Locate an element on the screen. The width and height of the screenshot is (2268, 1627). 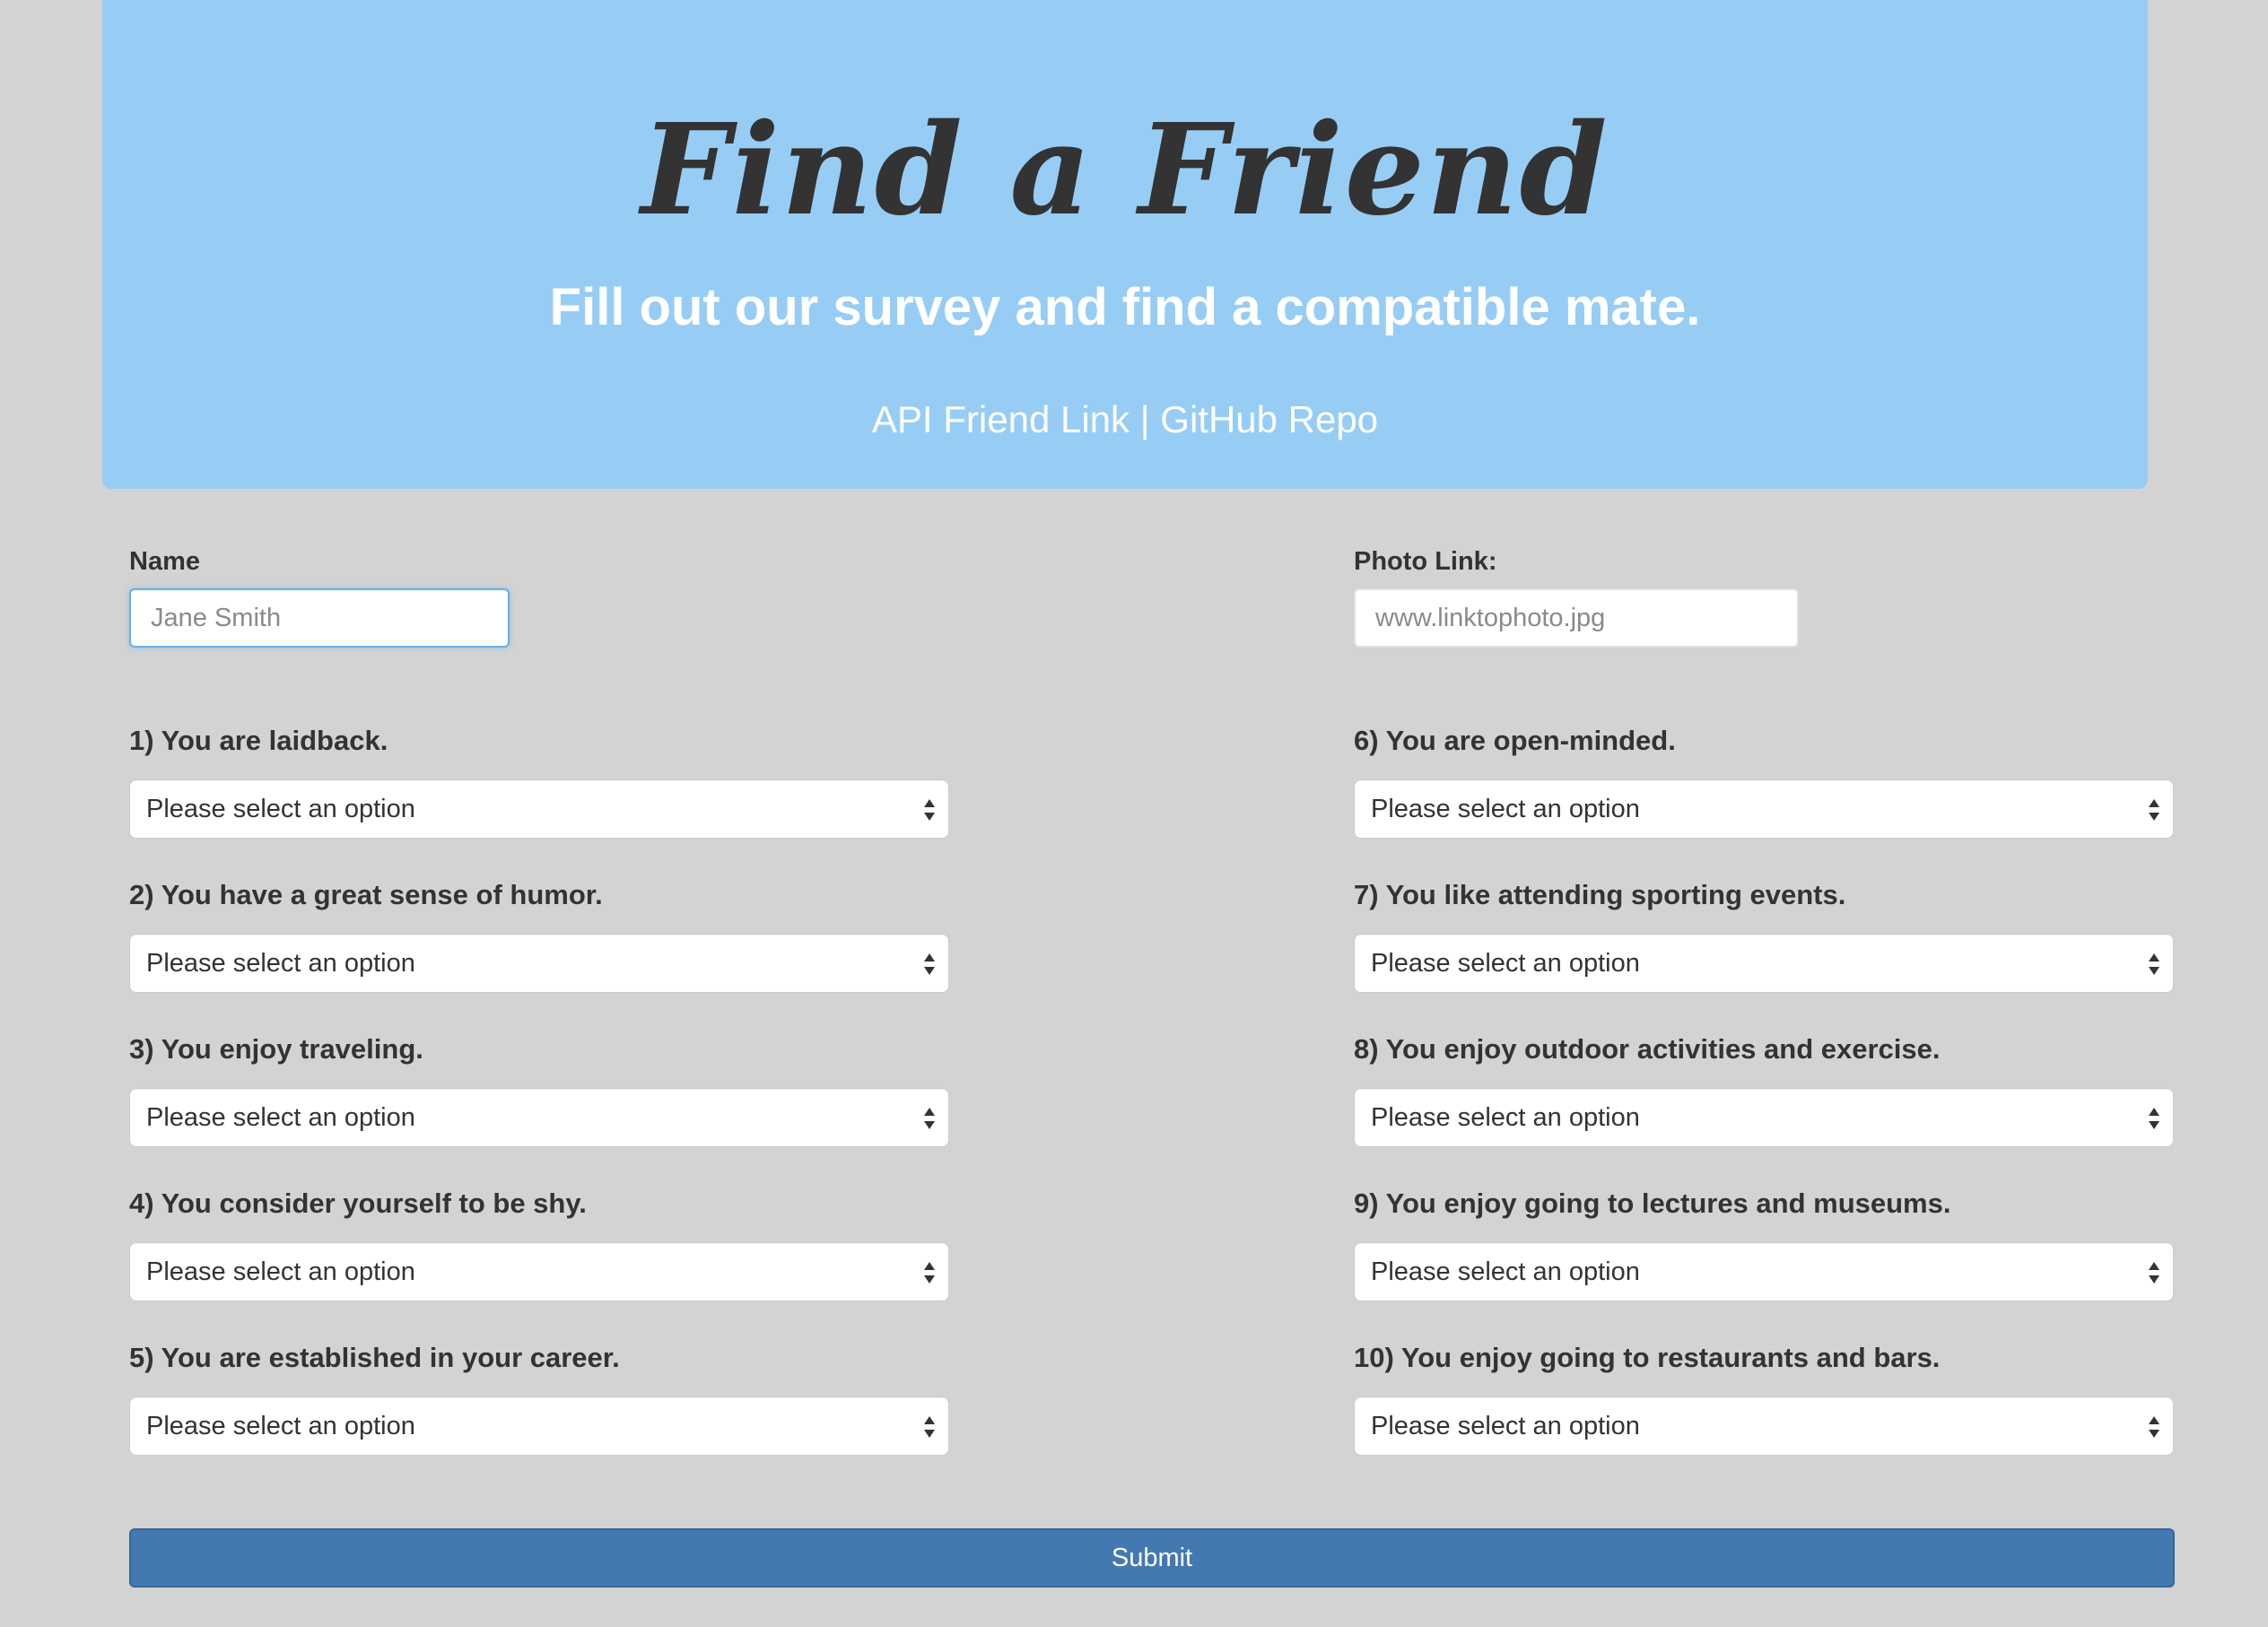
question-6-label: 6) You are open-minded. is located at coordinates (1515, 740).